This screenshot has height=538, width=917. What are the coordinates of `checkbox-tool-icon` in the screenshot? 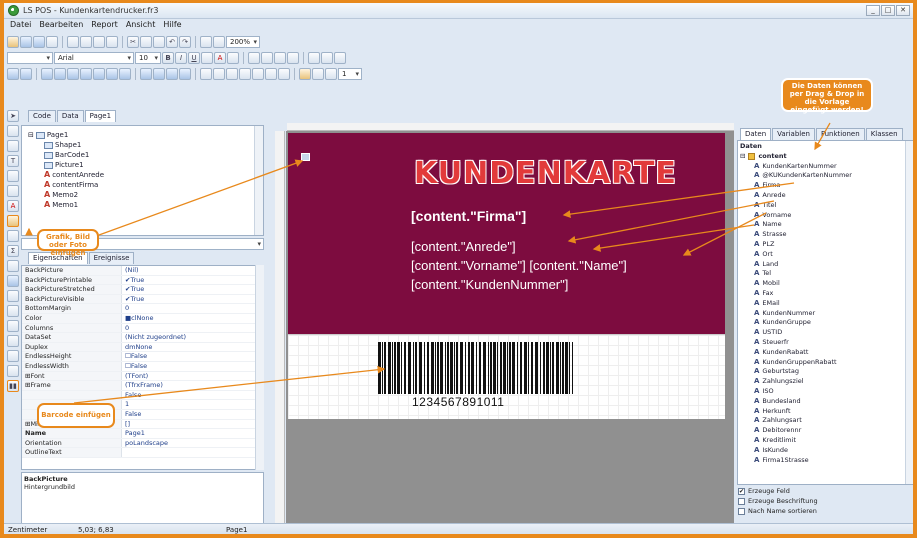 It's located at (13, 311).